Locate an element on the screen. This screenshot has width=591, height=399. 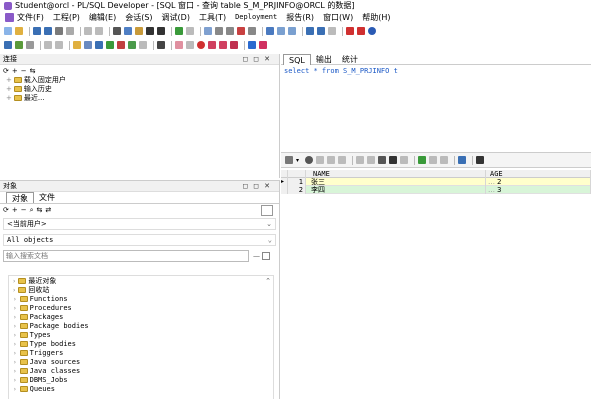
filter-icon: ⇆ is located at coordinates (41, 210).